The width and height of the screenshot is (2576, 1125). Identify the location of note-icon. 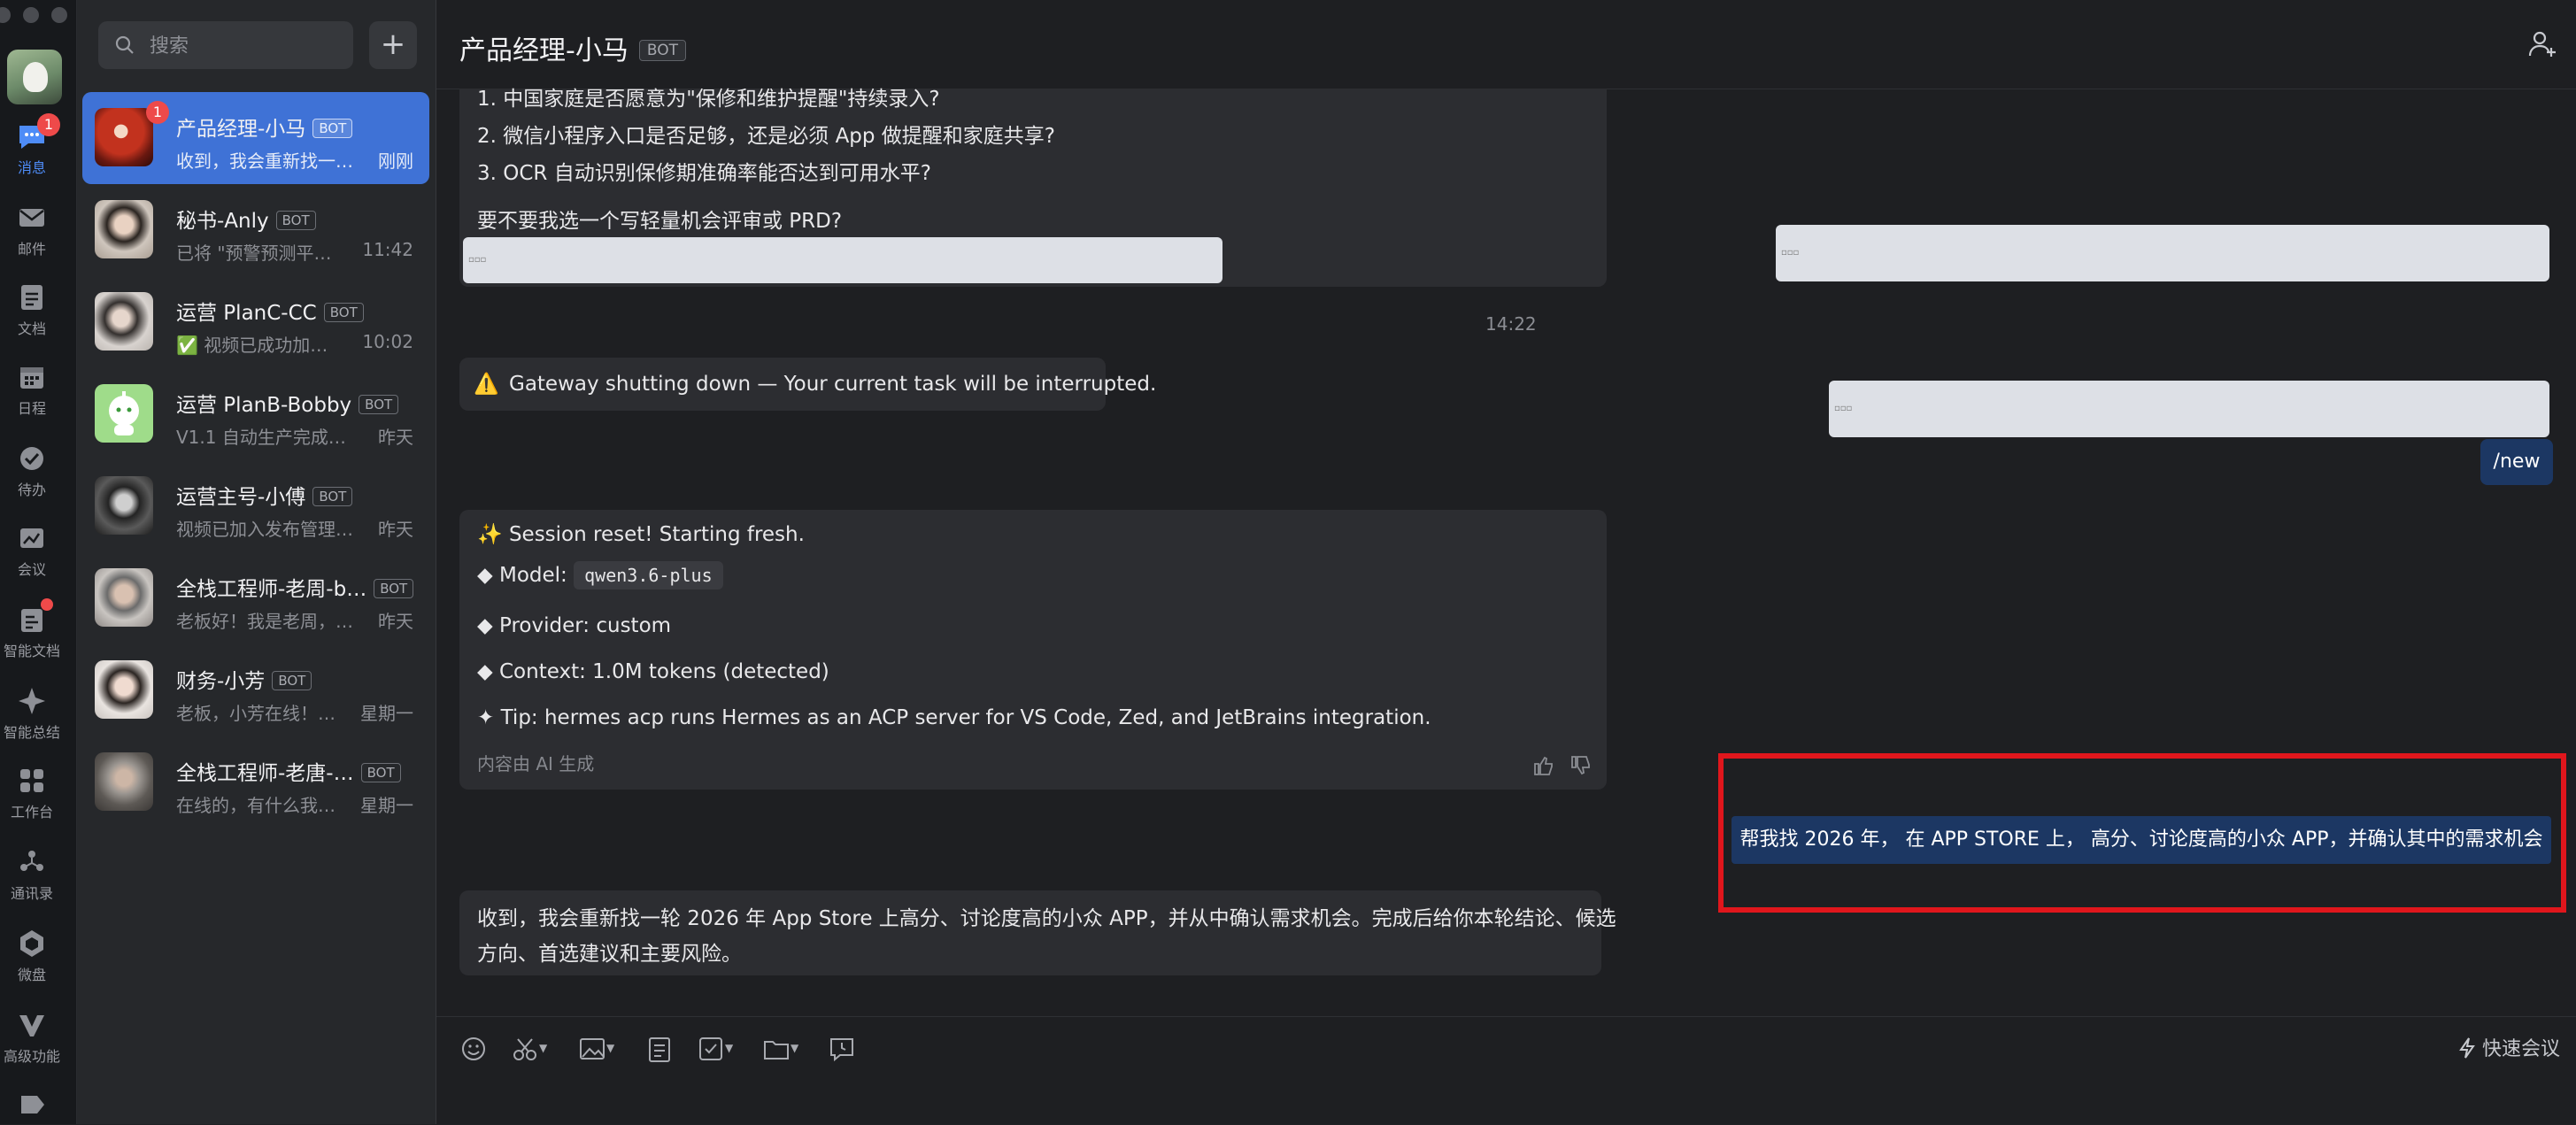
(659, 1049).